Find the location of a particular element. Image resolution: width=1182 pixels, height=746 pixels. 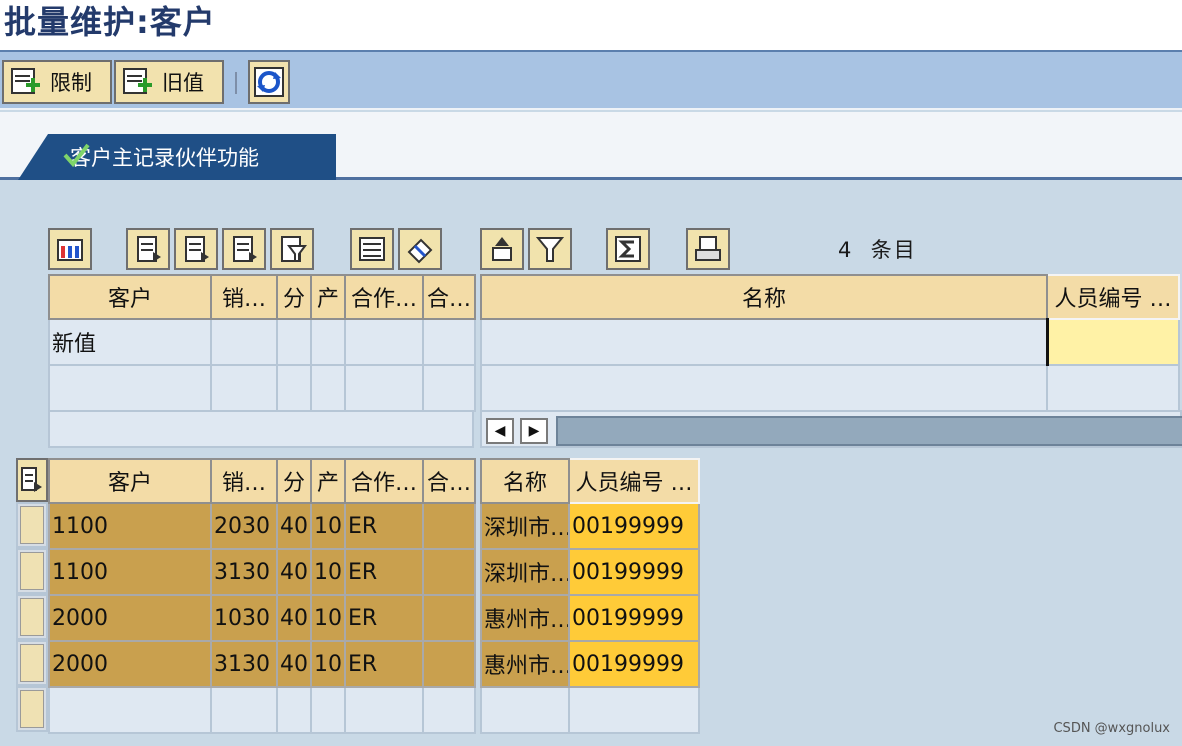

table-row: 新值 is located at coordinates (262, 342).